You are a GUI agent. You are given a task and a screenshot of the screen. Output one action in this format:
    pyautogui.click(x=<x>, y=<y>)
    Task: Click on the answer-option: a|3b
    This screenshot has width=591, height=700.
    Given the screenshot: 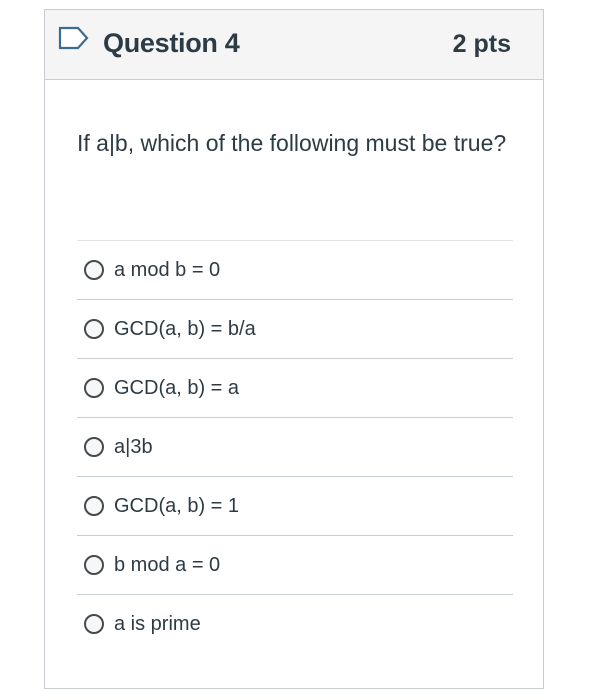 What is the action you would take?
    pyautogui.click(x=295, y=446)
    